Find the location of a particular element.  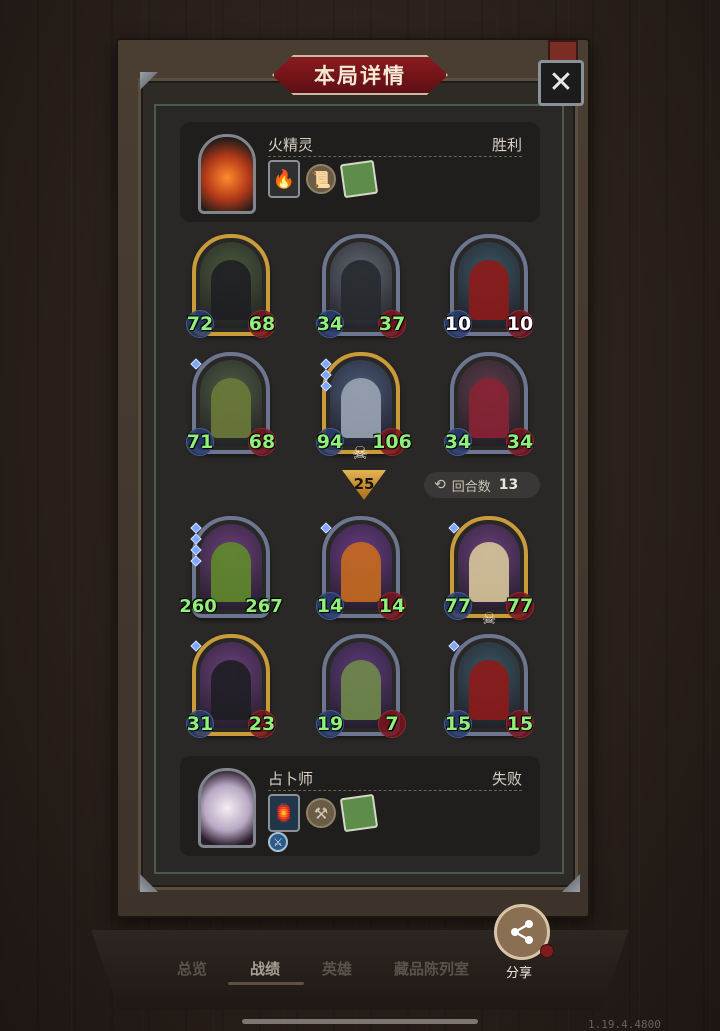

share-icon is located at coordinates (522, 932).